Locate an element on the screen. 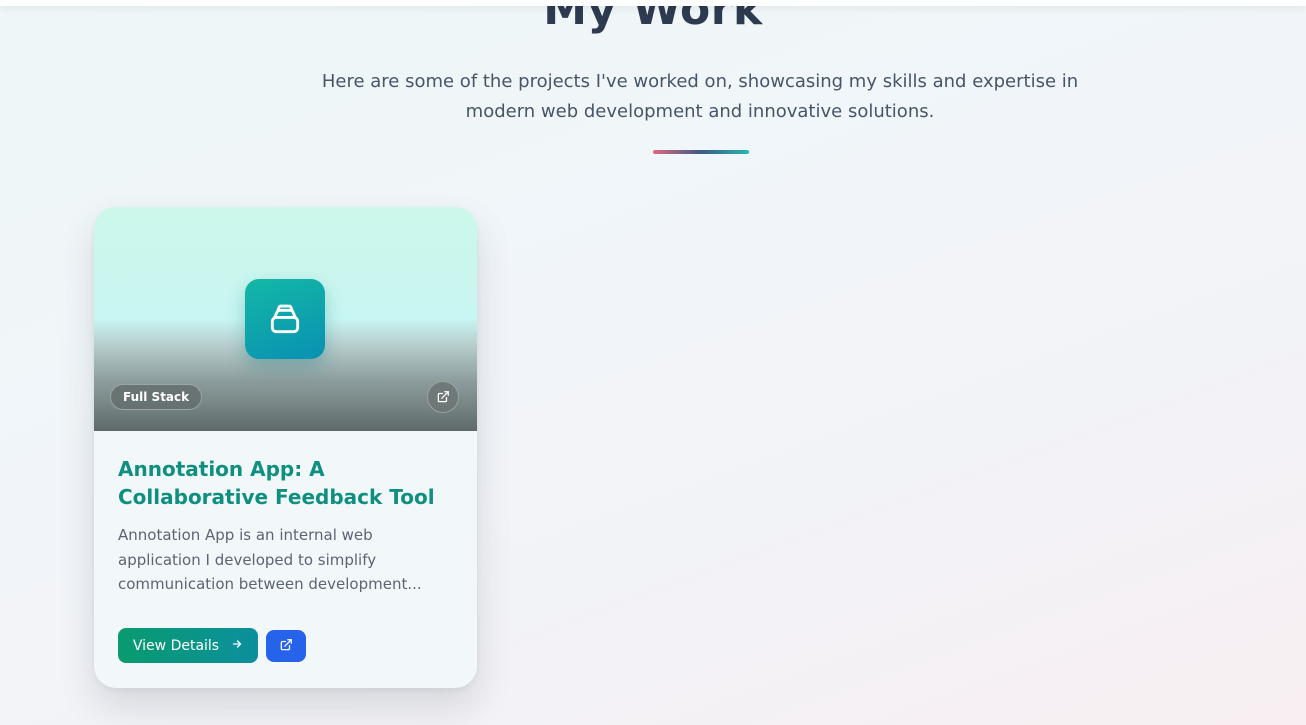 This screenshot has width=1306, height=725. title-underline is located at coordinates (701, 152).